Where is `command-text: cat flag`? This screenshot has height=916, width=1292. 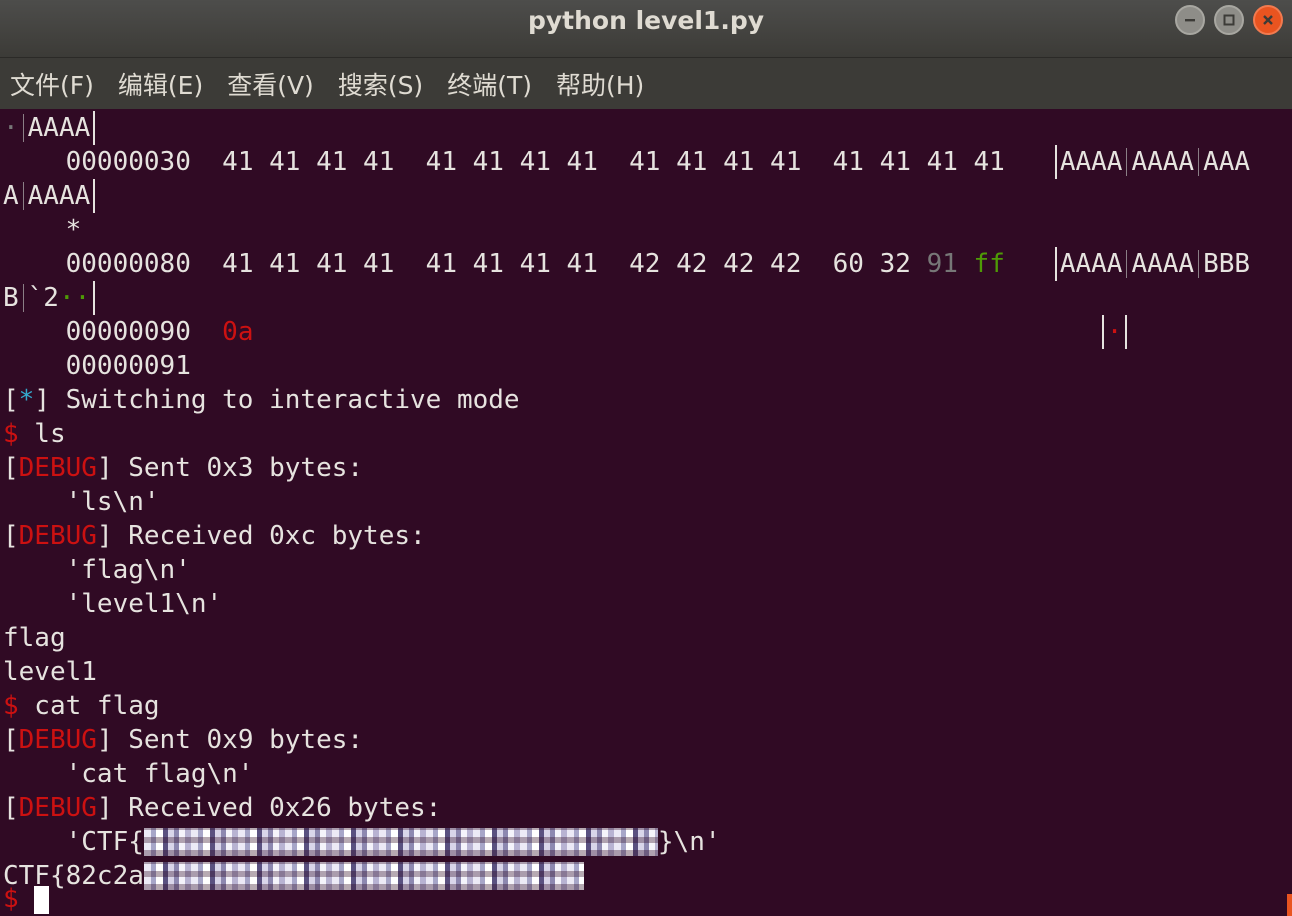 command-text: cat flag is located at coordinates (89, 706).